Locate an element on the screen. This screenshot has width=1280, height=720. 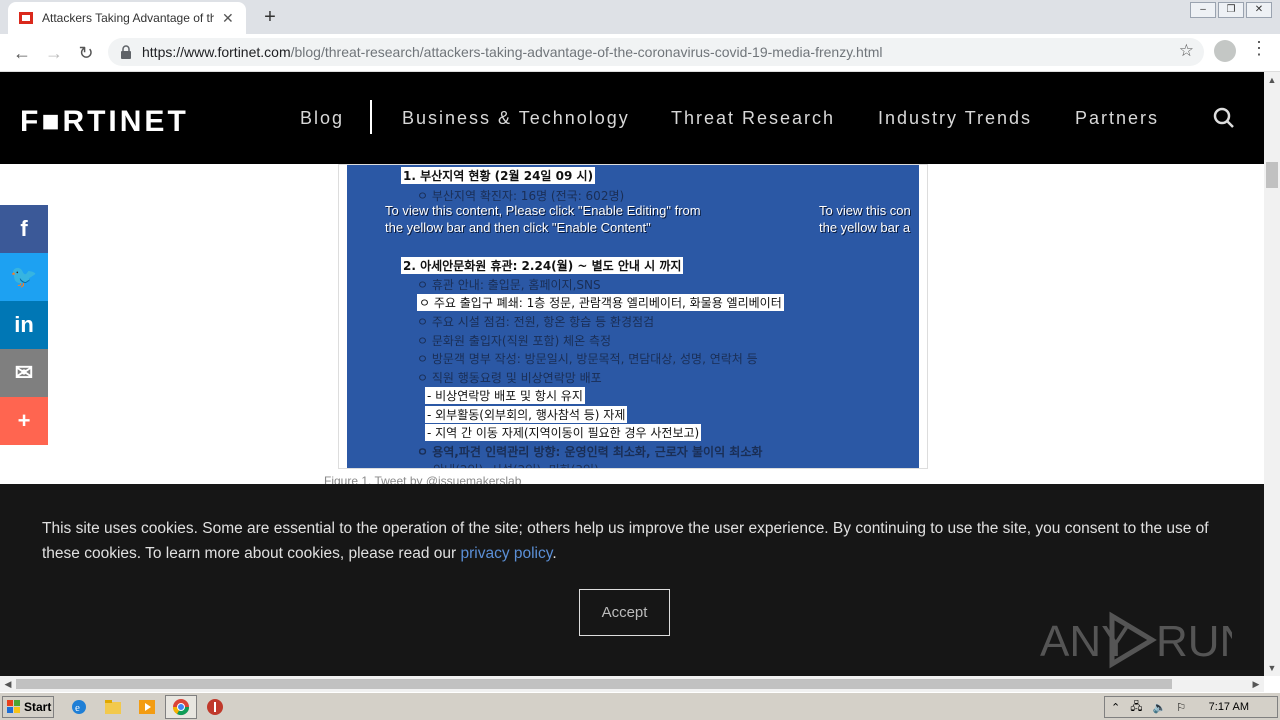
scroll-down-arrow: ▼ is located at coordinates (1272, 668).